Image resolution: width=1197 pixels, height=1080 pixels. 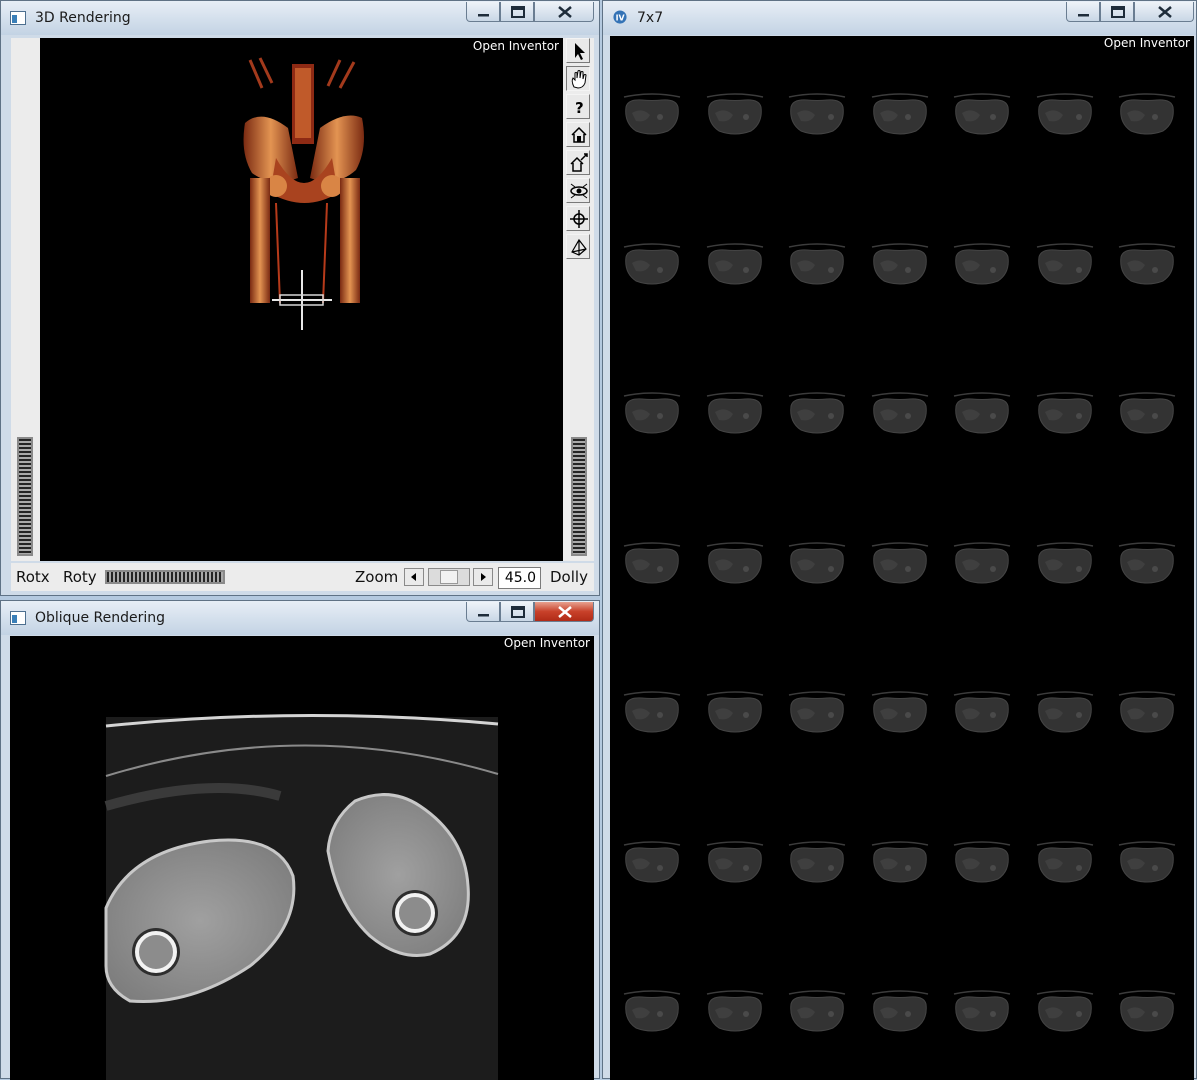 What do you see at coordinates (83, 18) in the screenshot?
I see `window-title: 3D Rendering` at bounding box center [83, 18].